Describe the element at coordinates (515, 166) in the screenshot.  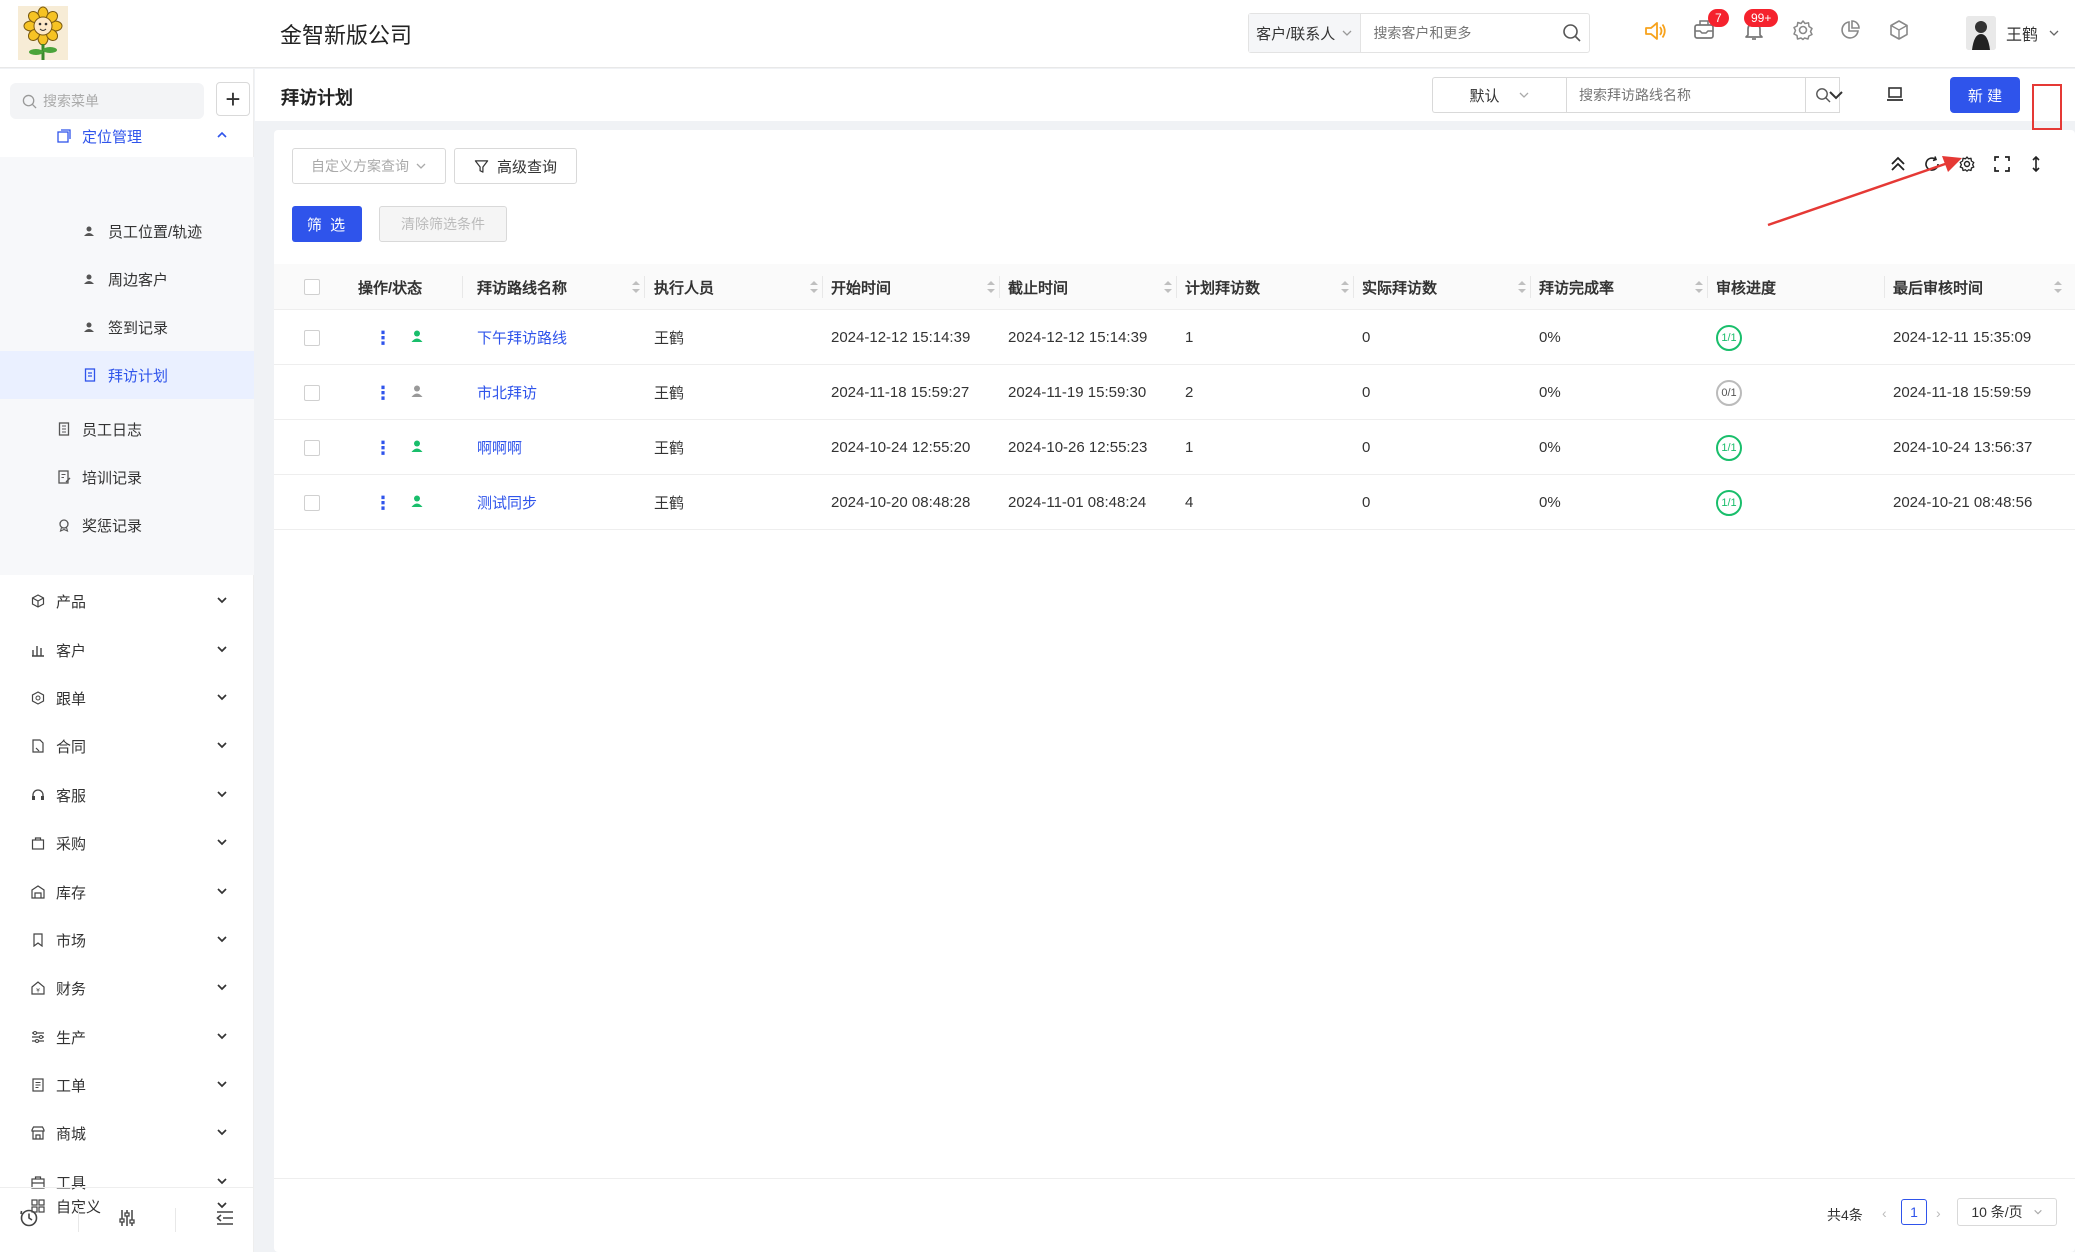
I see `advanced-query-button: 高级查询` at that location.